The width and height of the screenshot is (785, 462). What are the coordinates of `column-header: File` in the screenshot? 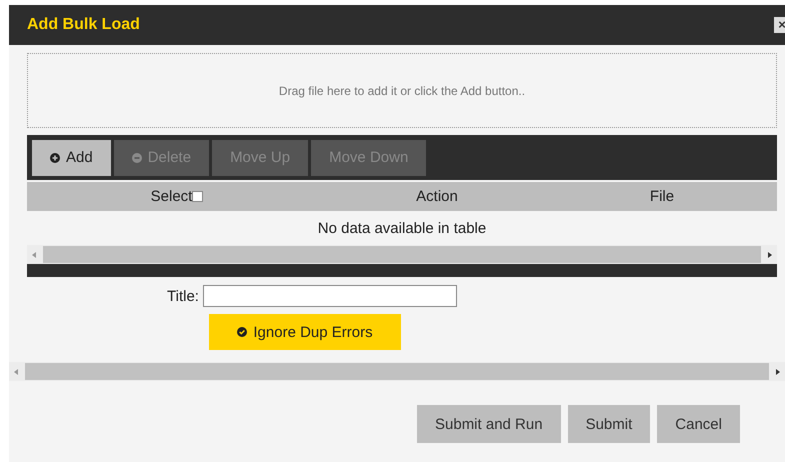 It's located at (662, 196).